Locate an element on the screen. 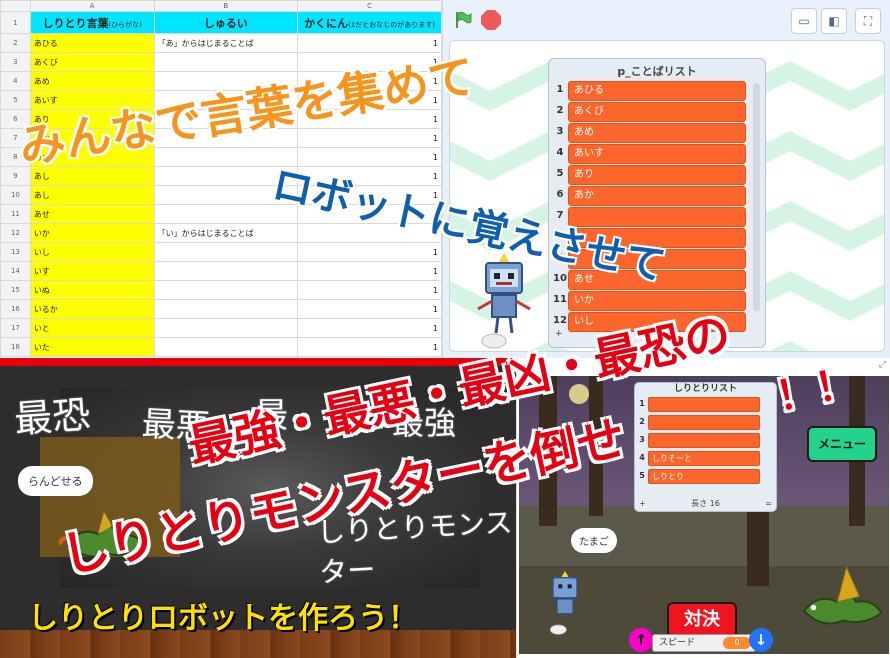 The height and width of the screenshot is (658, 890). row-number: 17 is located at coordinates (15, 328).